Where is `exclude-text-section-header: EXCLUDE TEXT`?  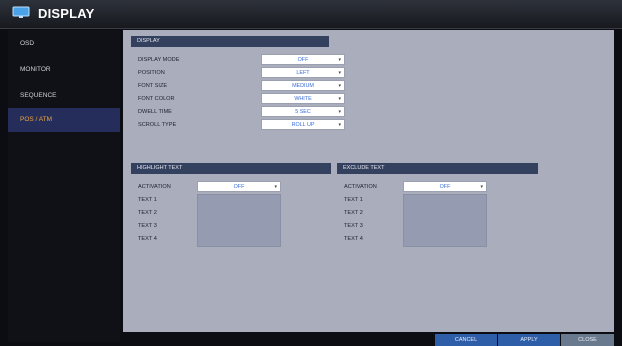 exclude-text-section-header: EXCLUDE TEXT is located at coordinates (437, 168).